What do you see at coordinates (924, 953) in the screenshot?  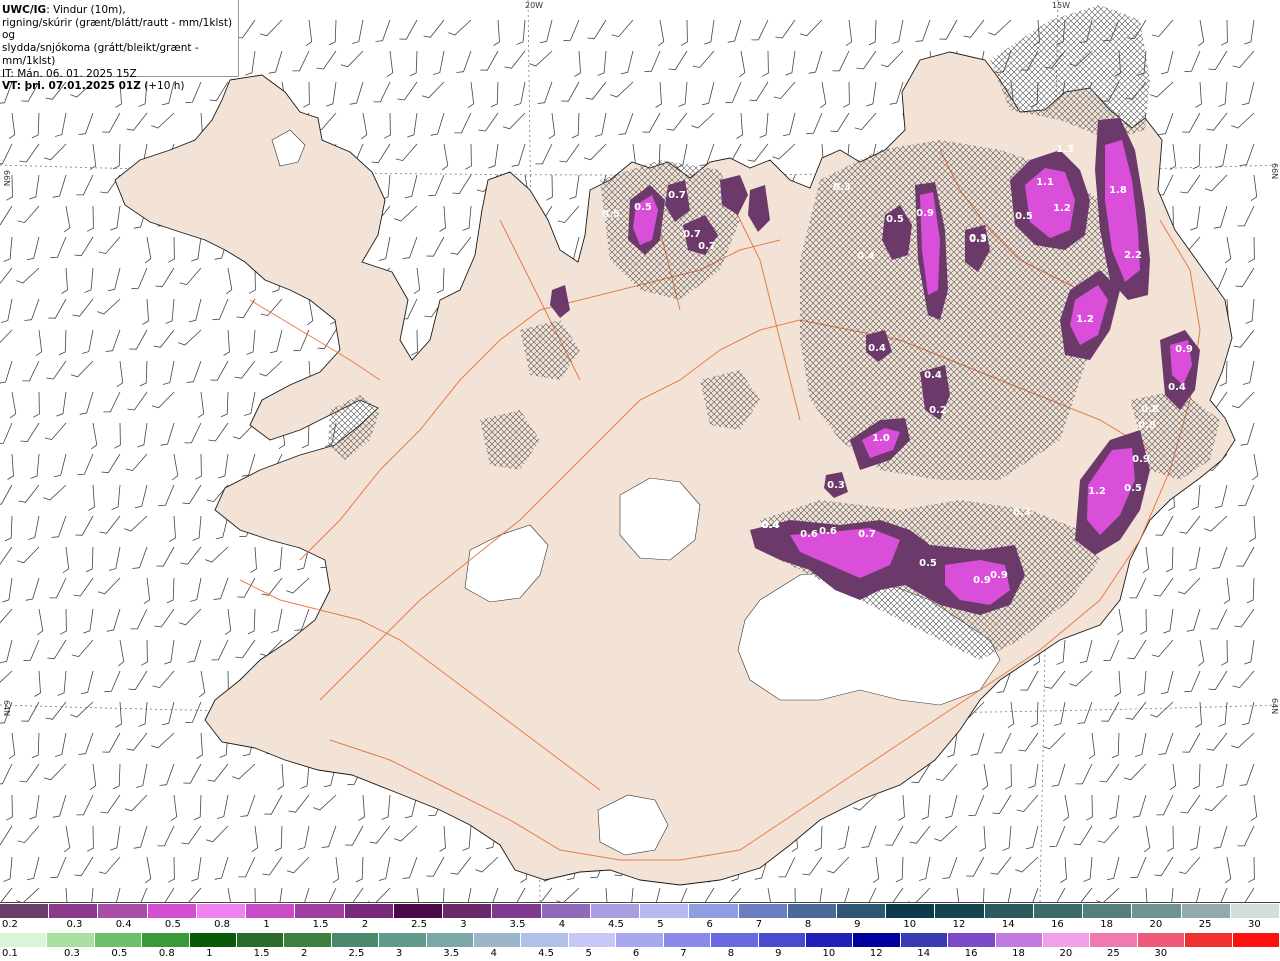 I see `scale-label: 14` at bounding box center [924, 953].